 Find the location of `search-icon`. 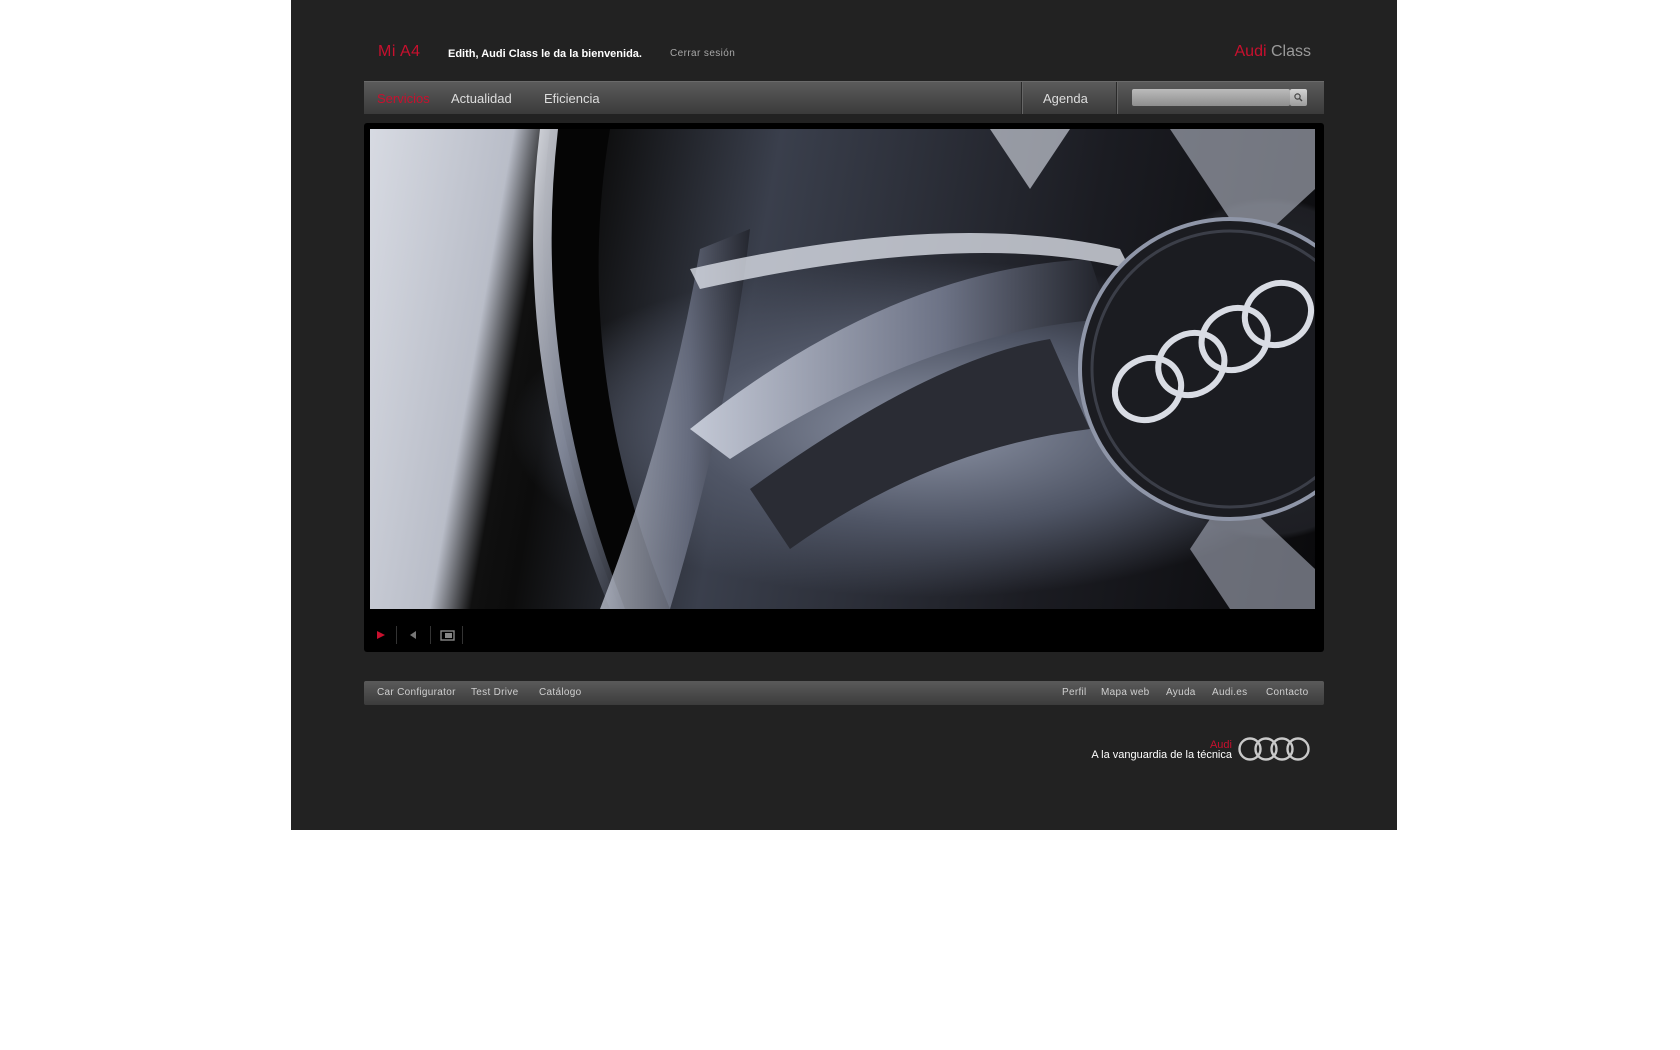

search-icon is located at coordinates (1298, 97).